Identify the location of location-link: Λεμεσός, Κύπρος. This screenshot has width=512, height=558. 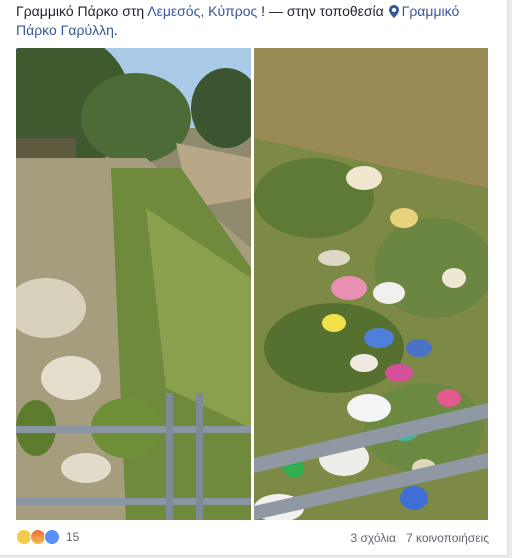
(202, 11).